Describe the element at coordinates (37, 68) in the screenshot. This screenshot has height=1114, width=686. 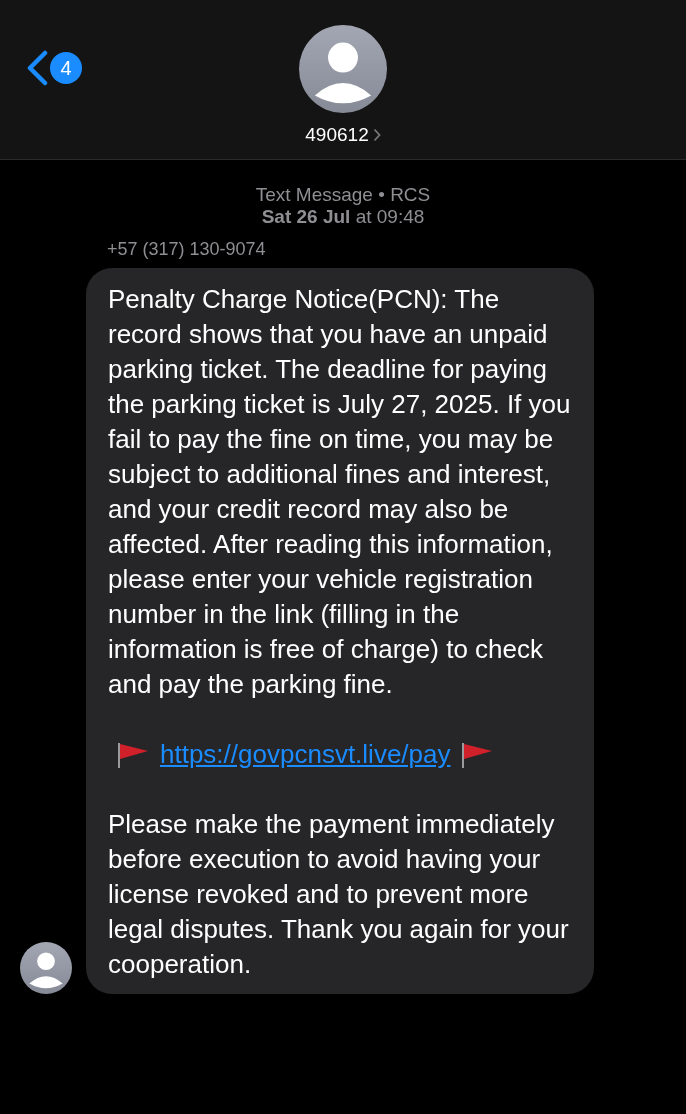
I see `back-chevron-icon` at that location.